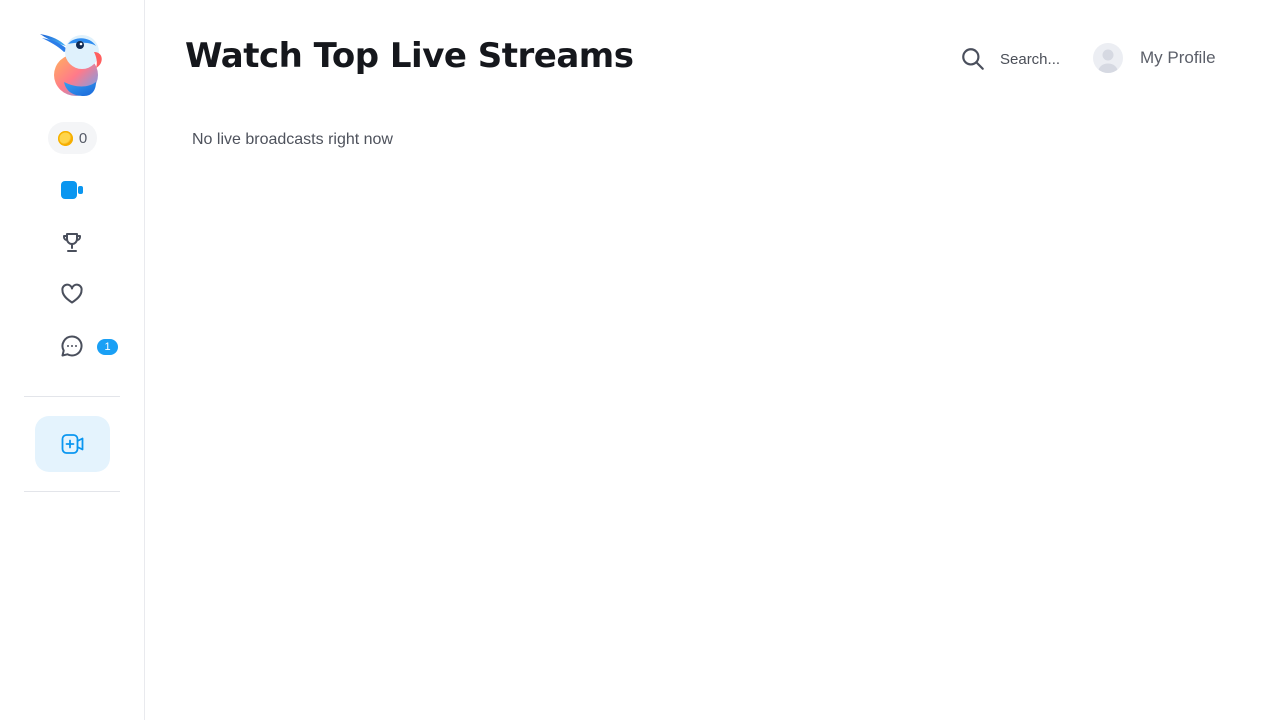  I want to click on profile-link: My Profile, so click(1154, 58).